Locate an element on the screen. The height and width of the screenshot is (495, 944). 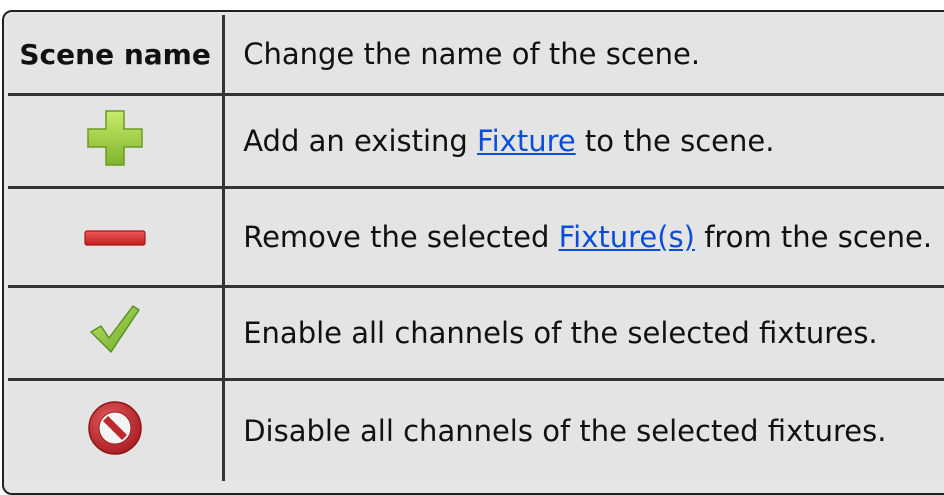
add-plus-icon is located at coordinates (115, 141).